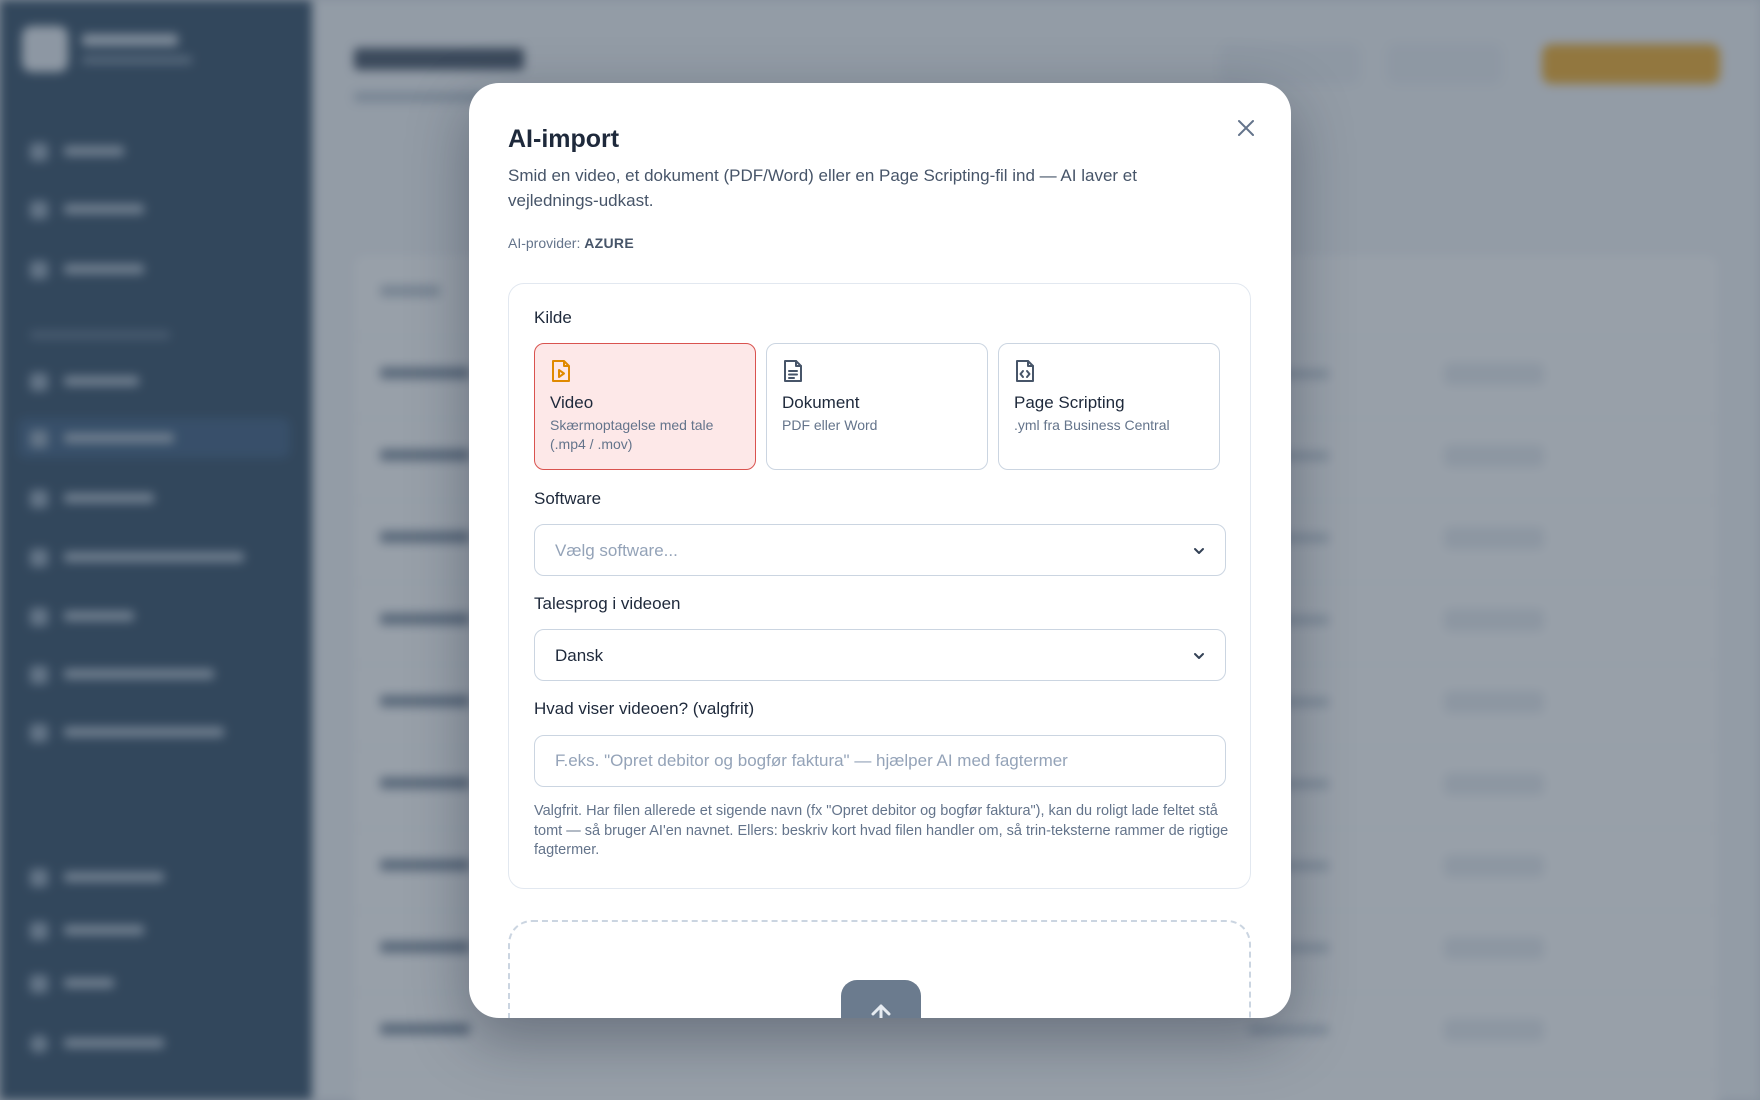  Describe the element at coordinates (607, 603) in the screenshot. I see `language-label: Talesprog i videoen` at that location.